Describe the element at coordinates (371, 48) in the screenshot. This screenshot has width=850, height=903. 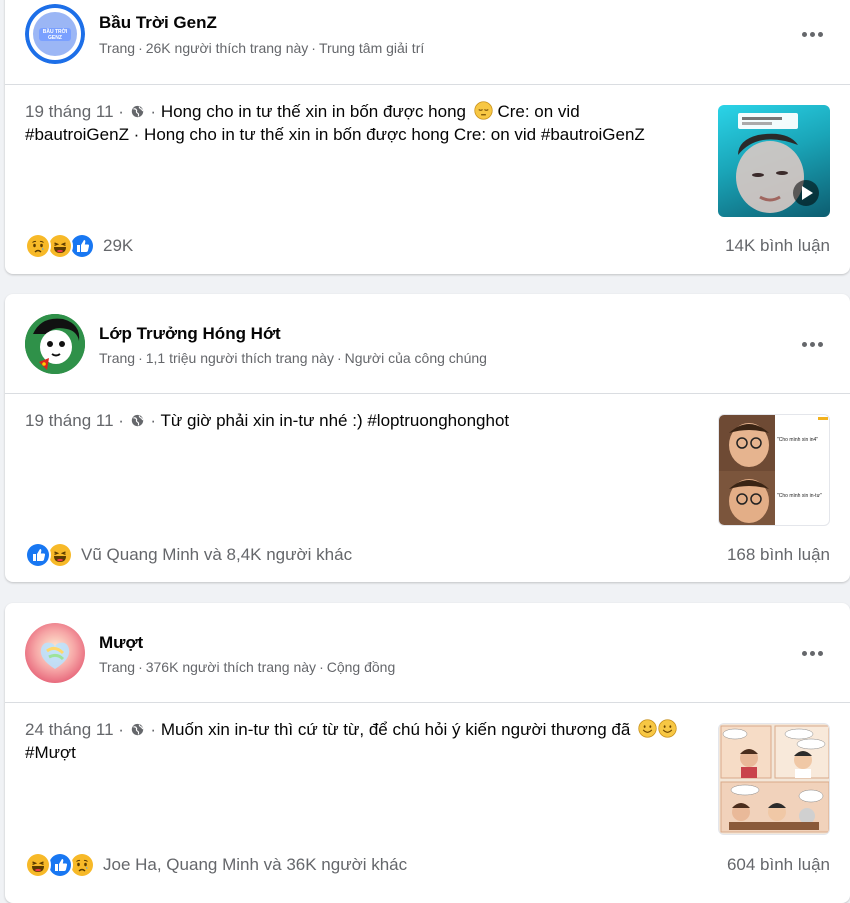
I see `page-category: Trung tâm giải trí` at that location.